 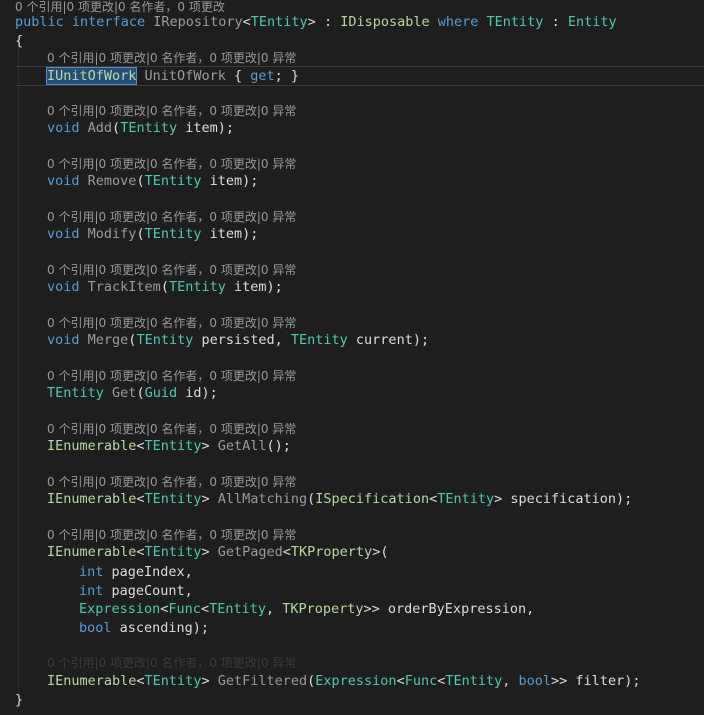 I want to click on param-mid: persisted,, so click(x=242, y=340).